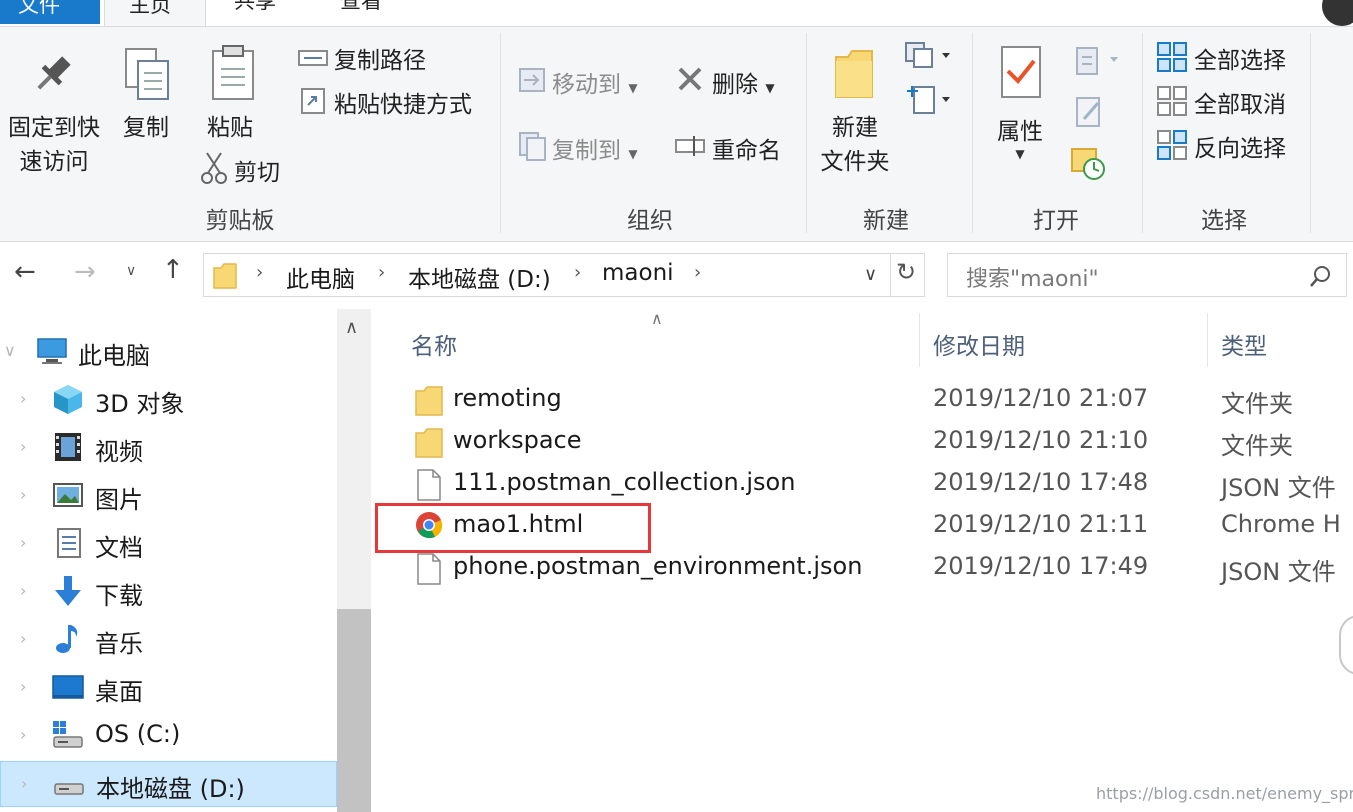 The width and height of the screenshot is (1353, 812). What do you see at coordinates (25, 272) in the screenshot?
I see `back-arrow-icon: ←` at bounding box center [25, 272].